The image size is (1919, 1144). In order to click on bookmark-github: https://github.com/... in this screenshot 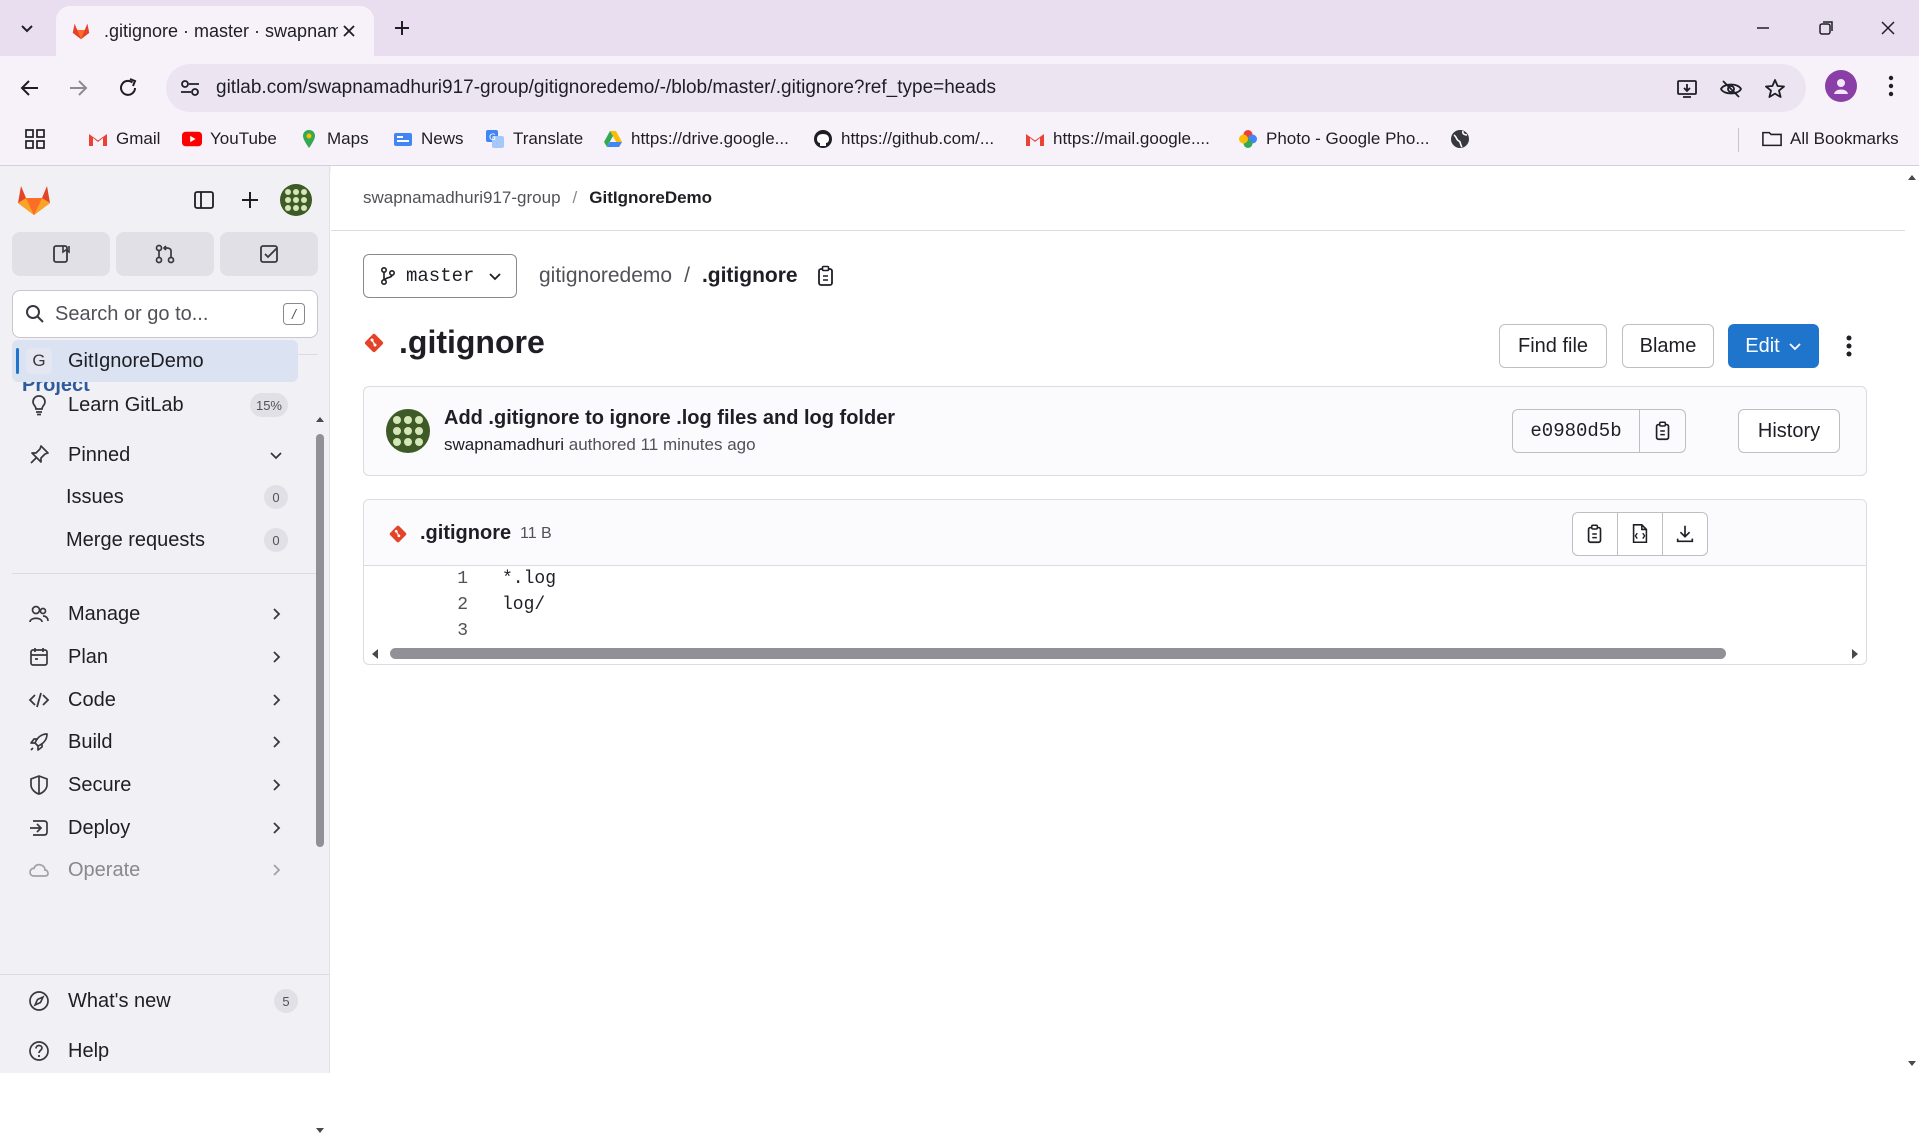, I will do `click(903, 139)`.